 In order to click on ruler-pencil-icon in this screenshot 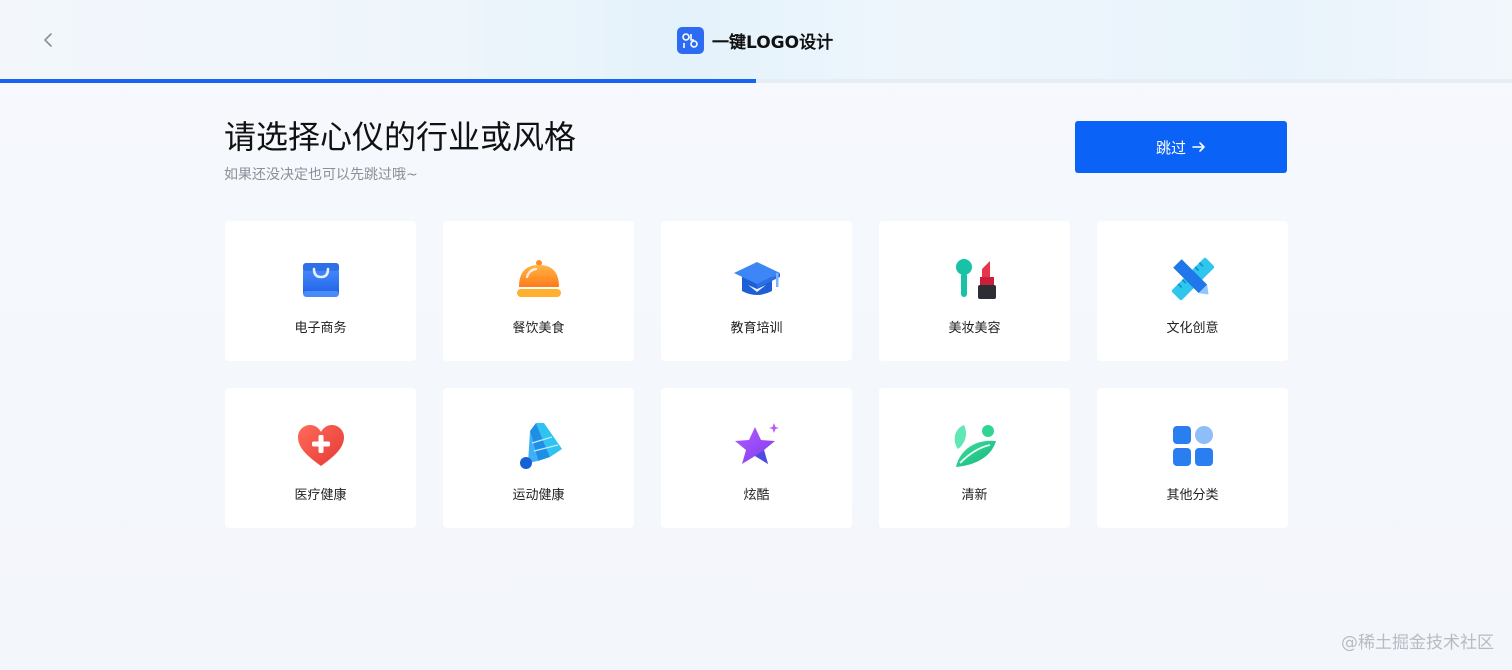, I will do `click(1193, 279)`.